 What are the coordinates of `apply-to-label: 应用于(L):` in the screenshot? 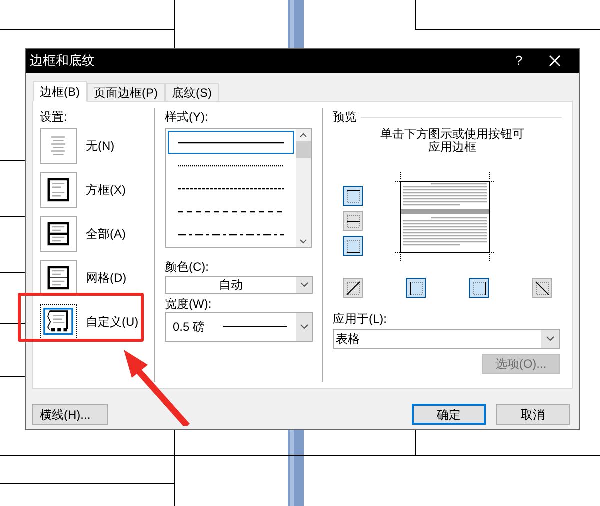 It's located at (360, 319).